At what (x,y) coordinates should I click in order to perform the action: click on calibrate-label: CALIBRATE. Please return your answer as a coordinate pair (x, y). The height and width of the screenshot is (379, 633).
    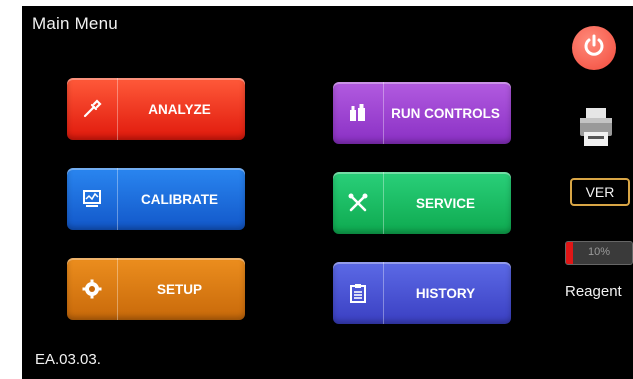
    Looking at the image, I should click on (179, 199).